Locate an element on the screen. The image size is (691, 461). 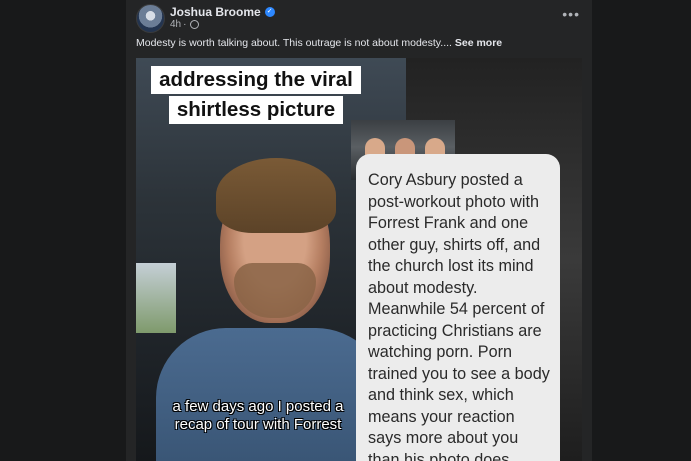
image-title-overlay: addressing the viral shirtless picture is located at coordinates (256, 96).